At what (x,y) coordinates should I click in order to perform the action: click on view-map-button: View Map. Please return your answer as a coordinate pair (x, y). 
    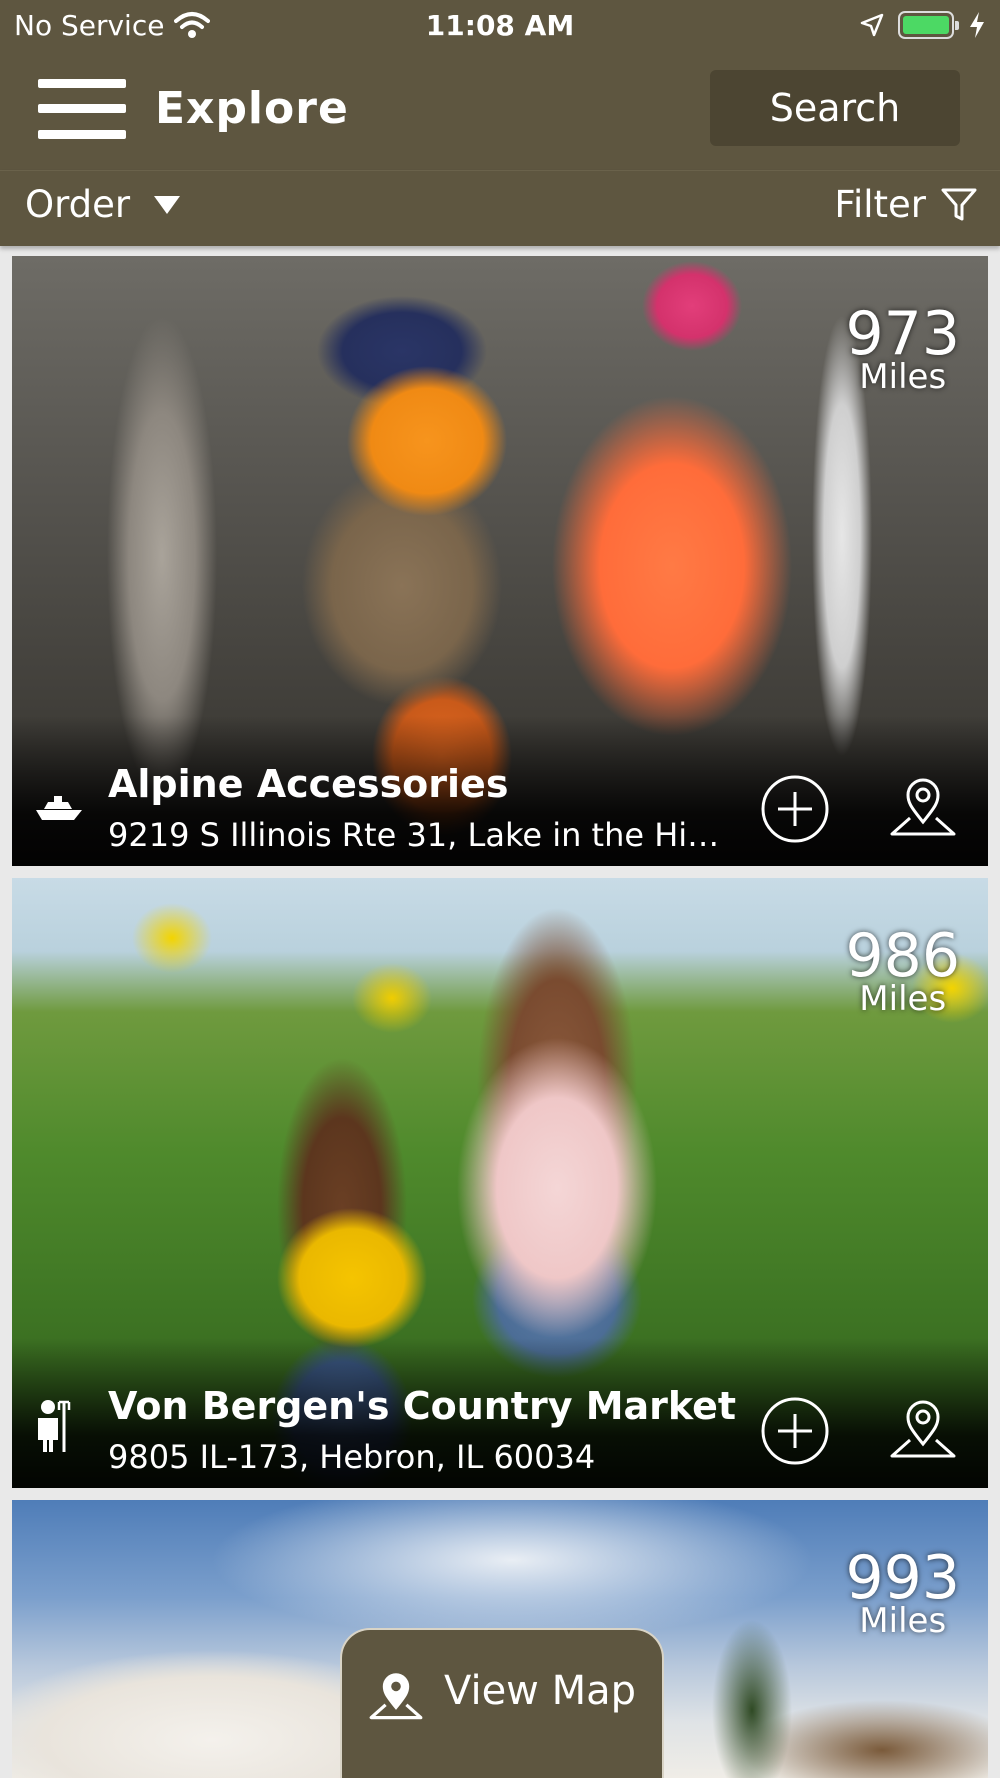
    Looking at the image, I should click on (502, 1703).